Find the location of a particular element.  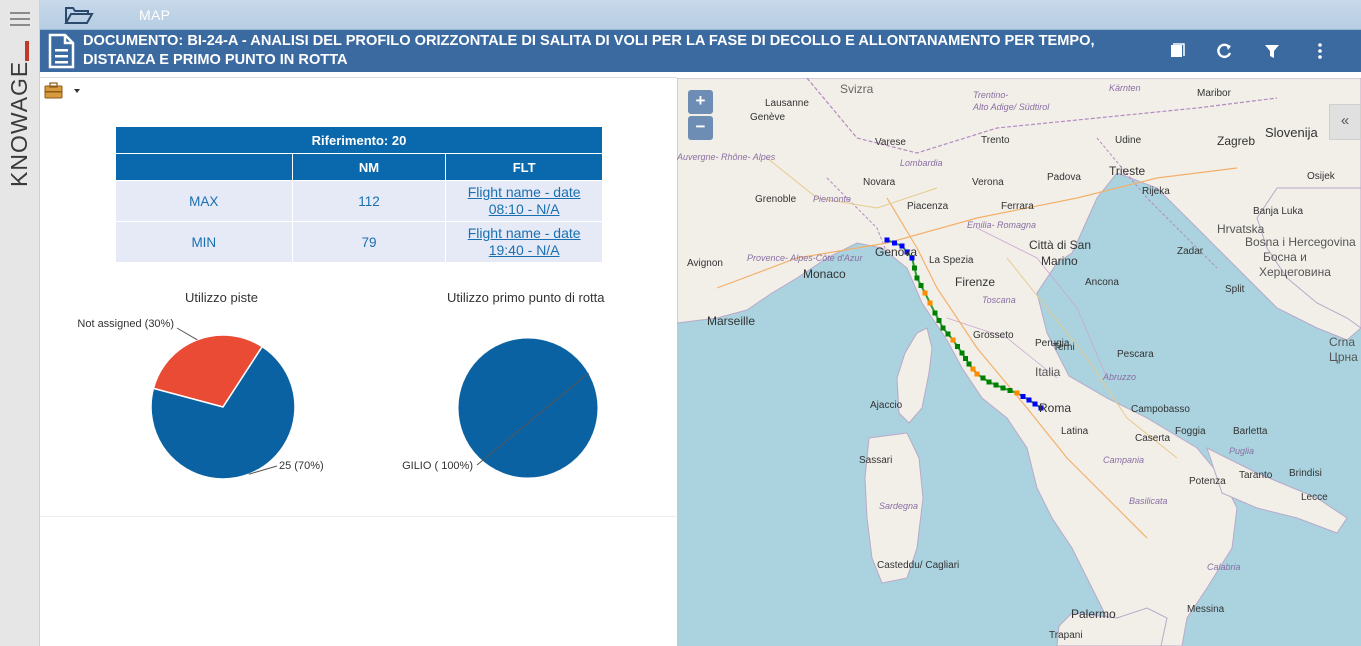

map-place-label: Messina is located at coordinates (1206, 609).